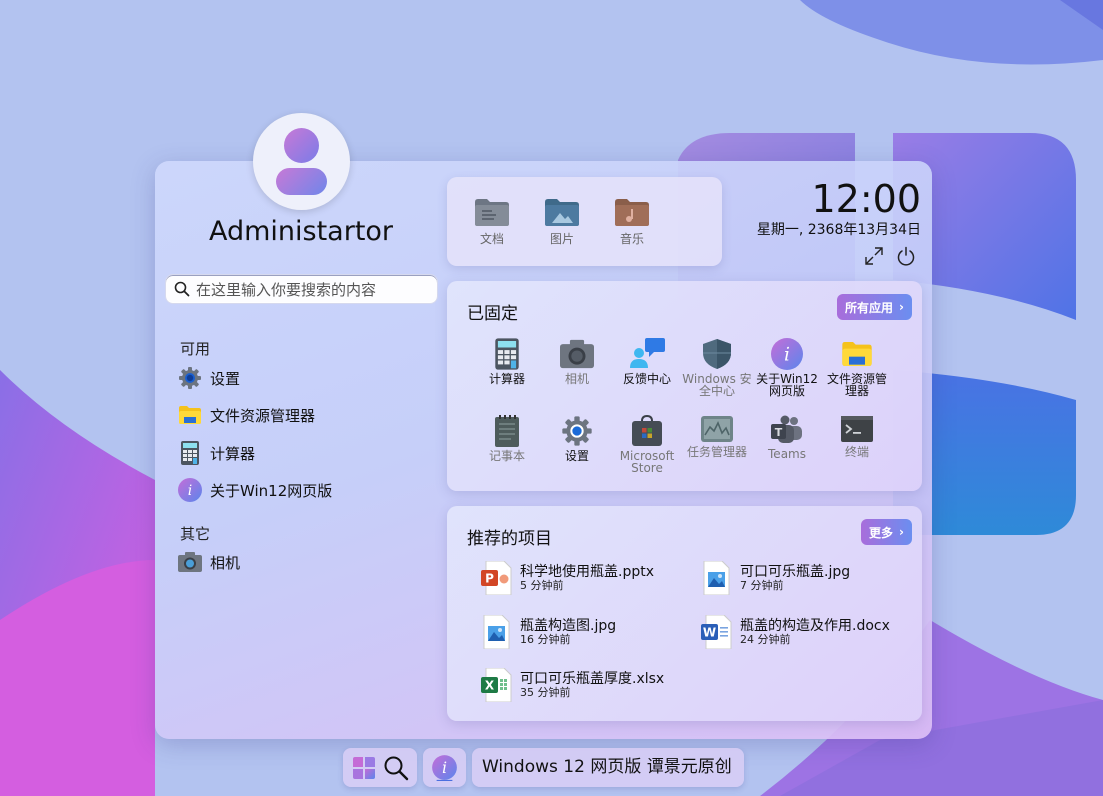 The height and width of the screenshot is (796, 1103). I want to click on folder-music: 音乐, so click(632, 223).